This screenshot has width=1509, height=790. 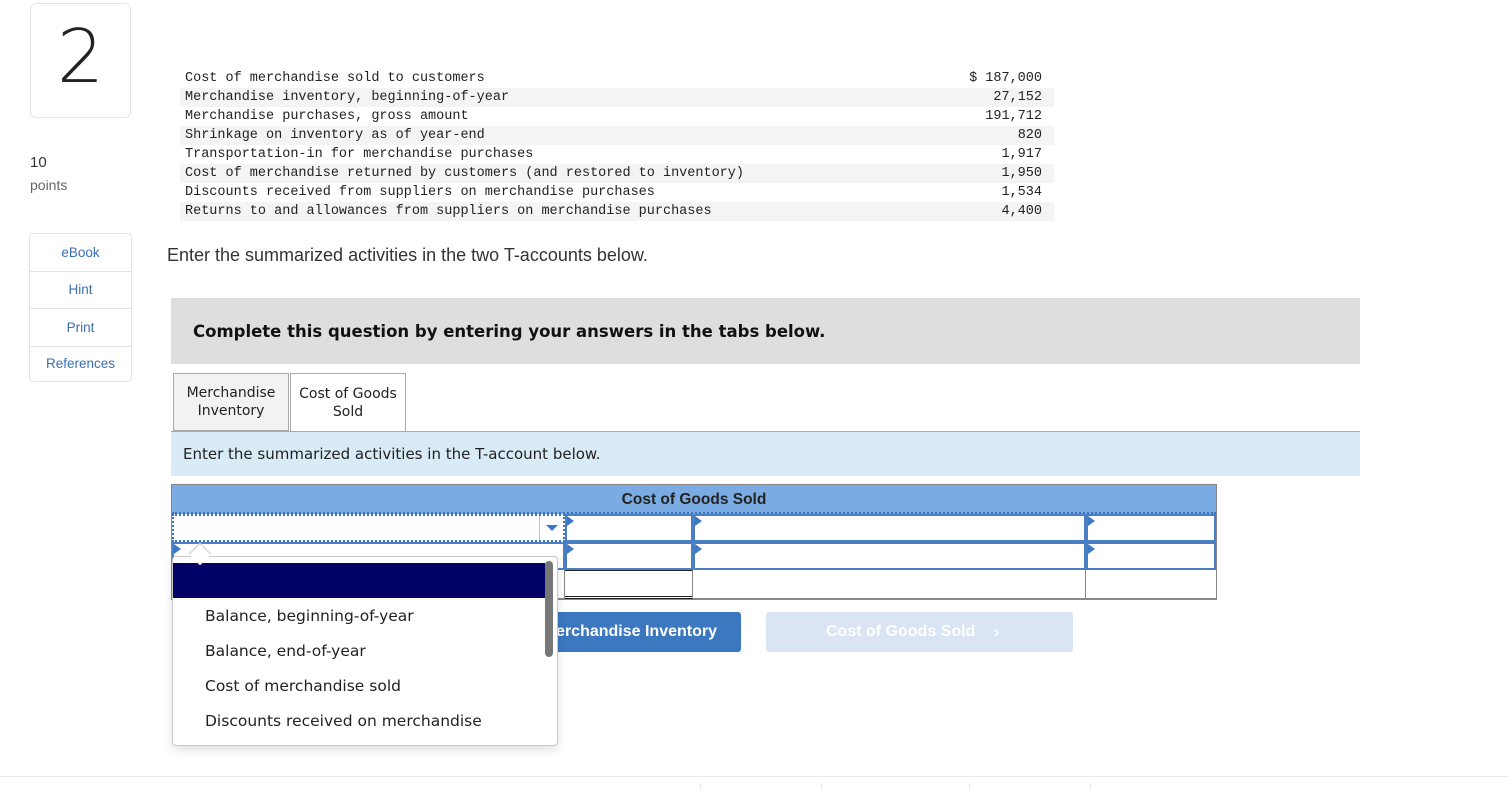 What do you see at coordinates (80, 253) in the screenshot?
I see `ebook-link: eBook` at bounding box center [80, 253].